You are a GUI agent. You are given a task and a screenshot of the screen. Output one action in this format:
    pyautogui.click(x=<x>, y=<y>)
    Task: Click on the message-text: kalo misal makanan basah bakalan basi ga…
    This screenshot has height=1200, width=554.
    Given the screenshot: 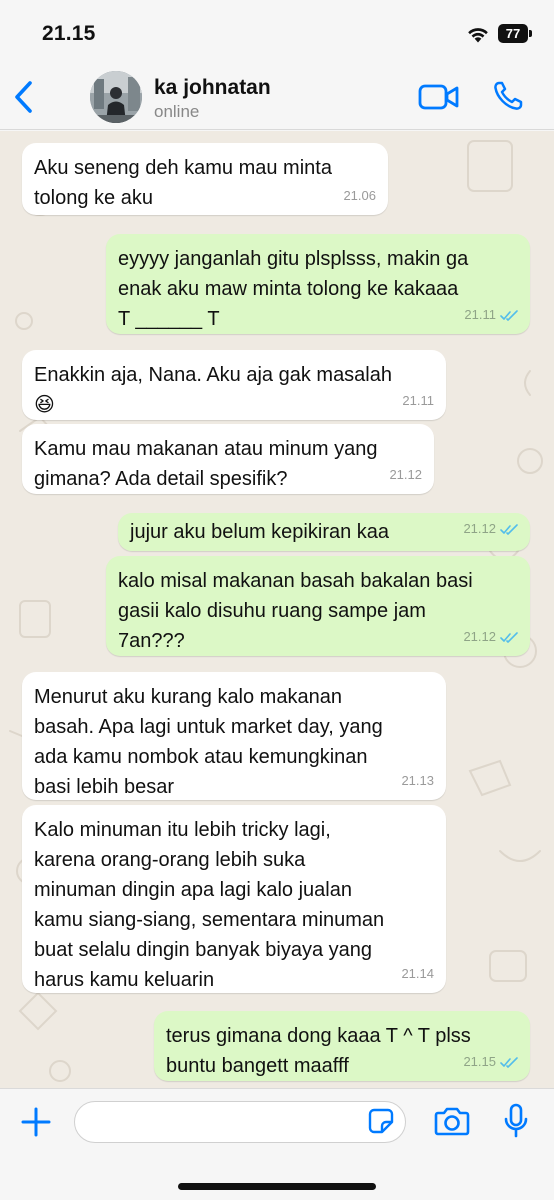 What is the action you would take?
    pyautogui.click(x=295, y=611)
    